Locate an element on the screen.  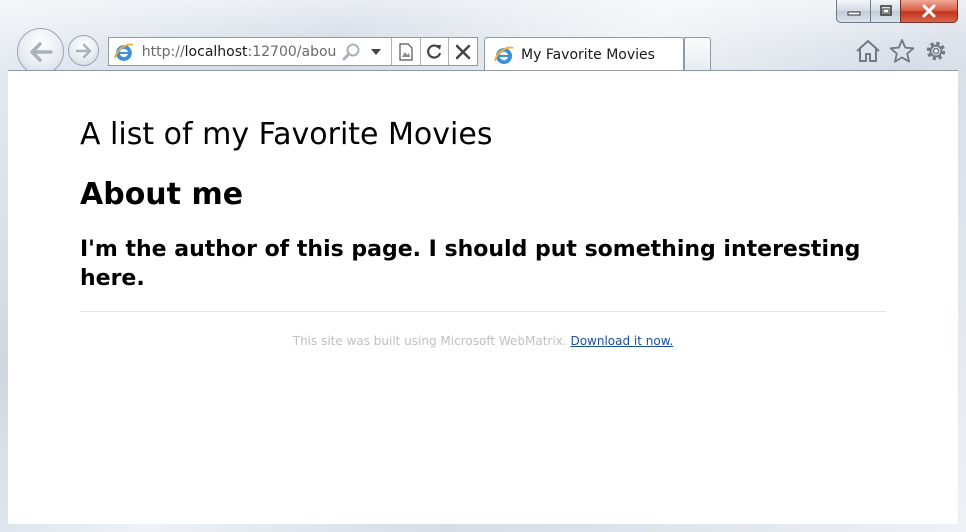
url-prefix: http:// is located at coordinates (163, 51).